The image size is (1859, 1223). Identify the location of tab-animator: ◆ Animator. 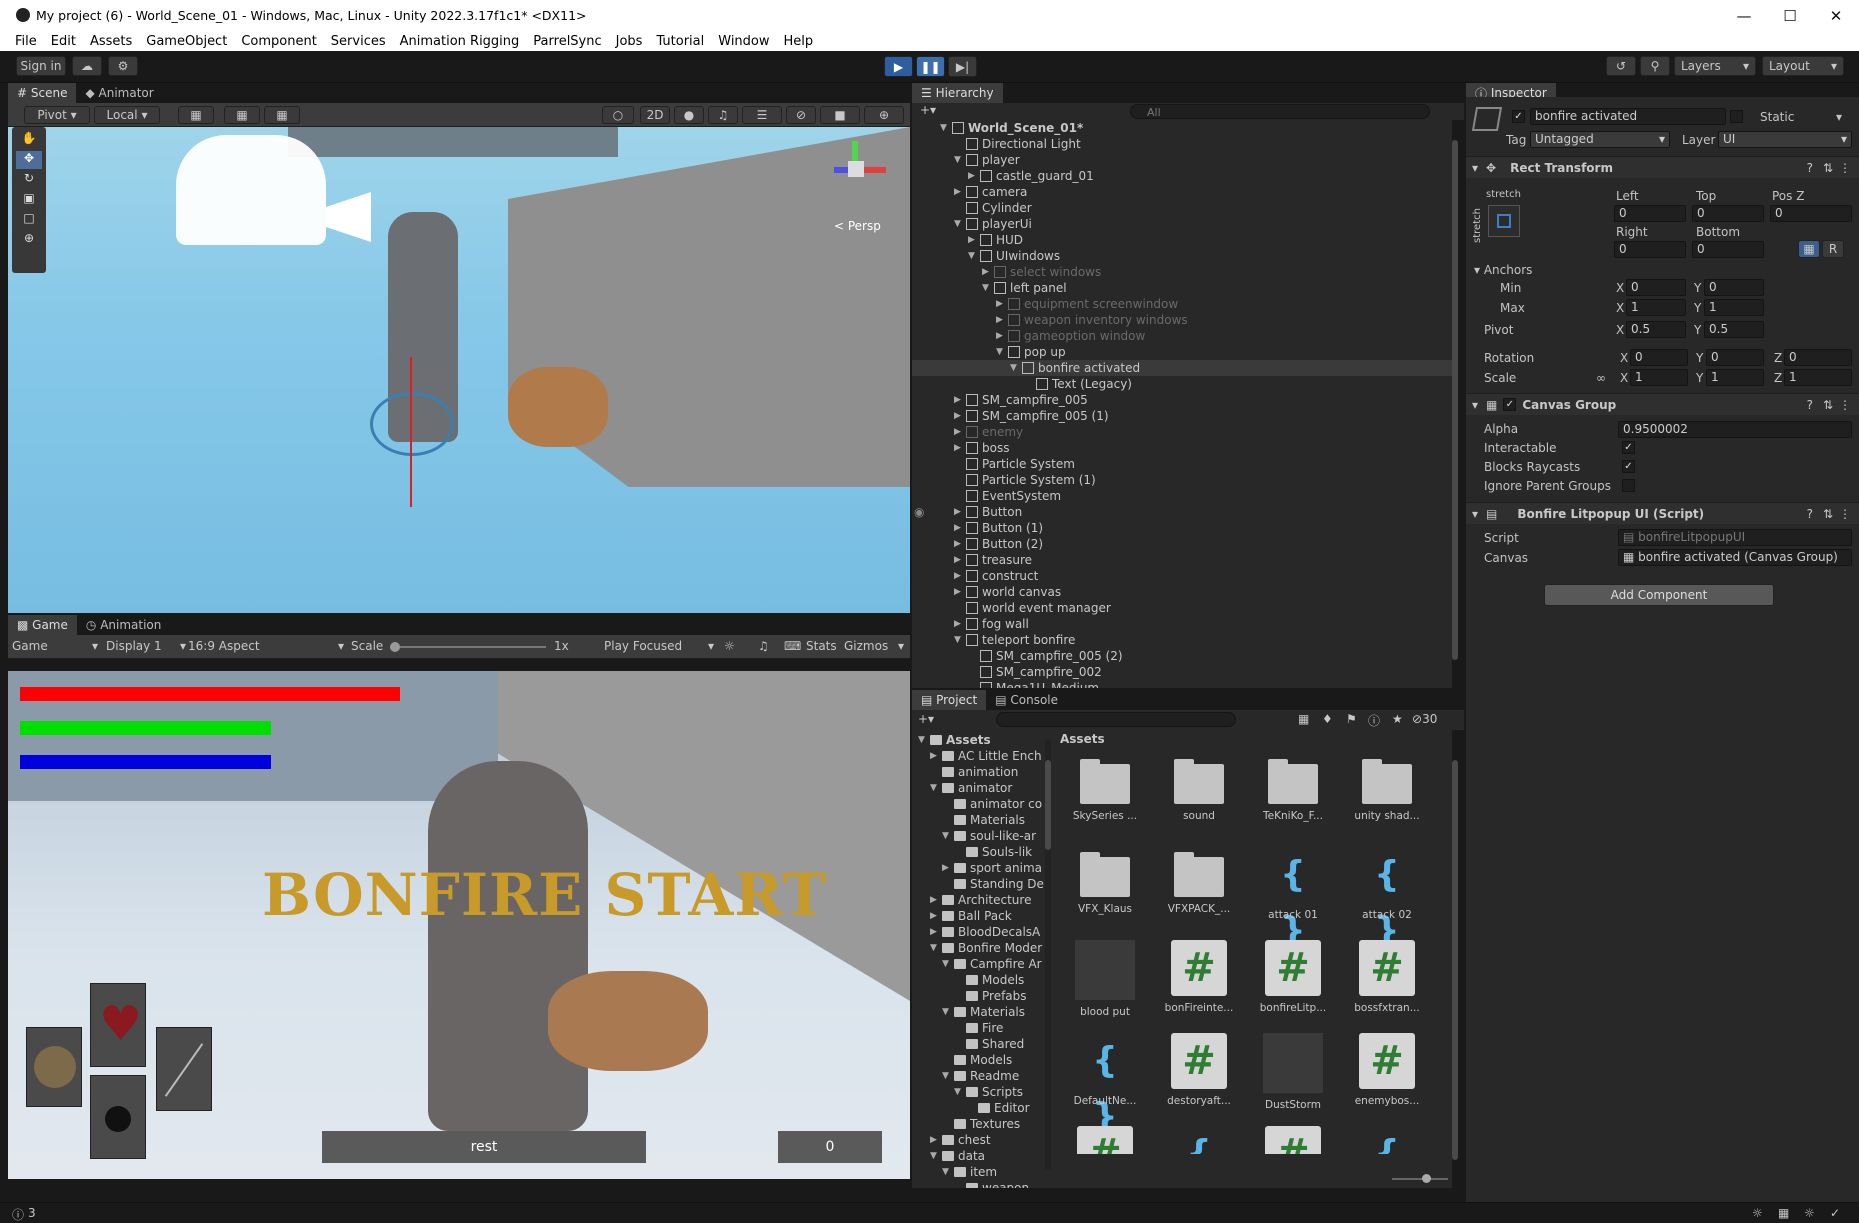
(119, 93).